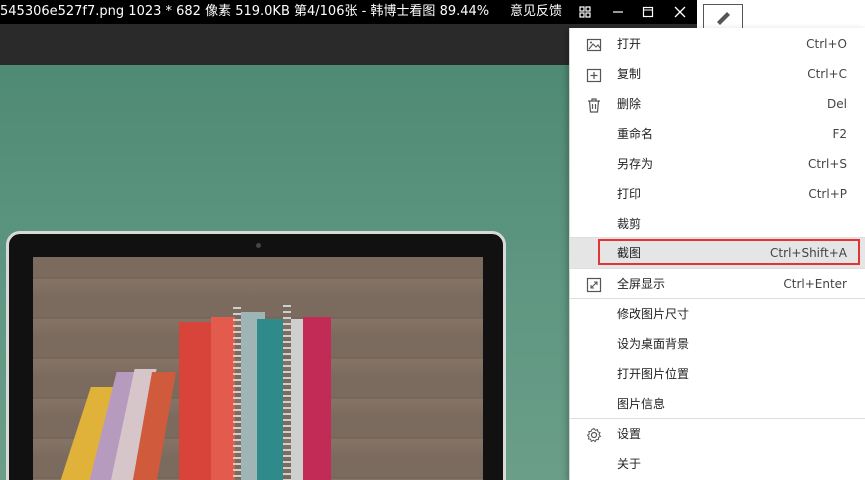  Describe the element at coordinates (717, 344) in the screenshot. I see `menu-item-set-wallpaper: 设为桌面背景` at that location.